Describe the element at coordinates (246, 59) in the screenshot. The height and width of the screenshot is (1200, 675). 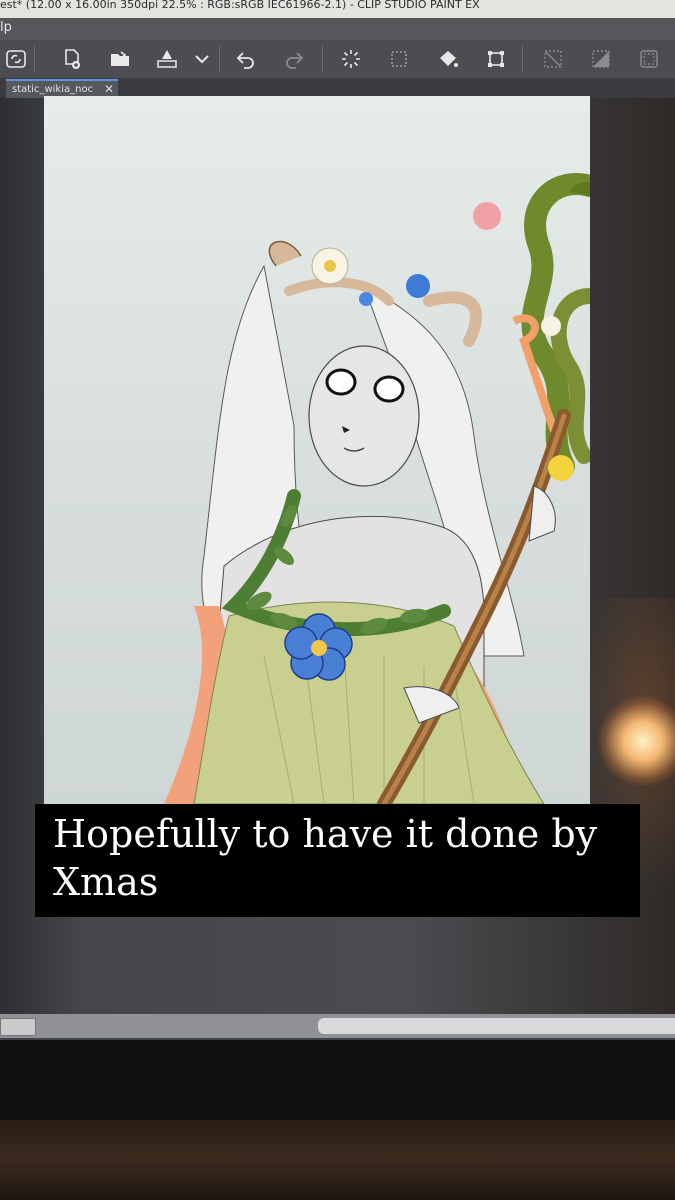
I see `undo-icon` at that location.